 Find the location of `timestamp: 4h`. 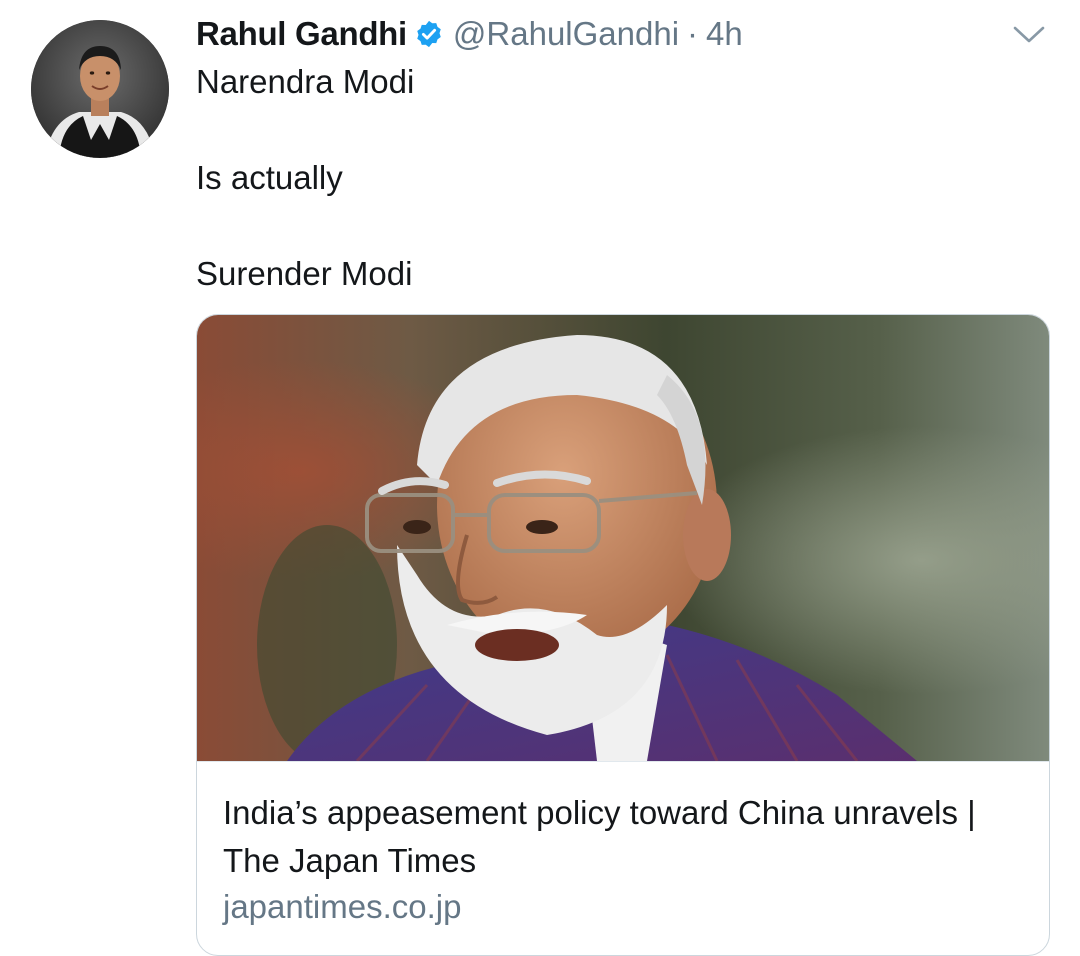

timestamp: 4h is located at coordinates (724, 34).